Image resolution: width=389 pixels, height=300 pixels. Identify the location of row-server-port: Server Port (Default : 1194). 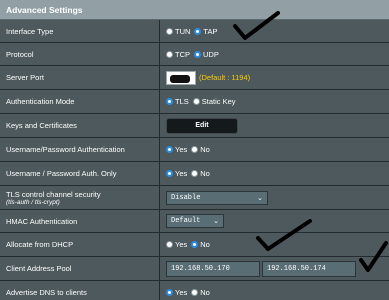
(194, 78).